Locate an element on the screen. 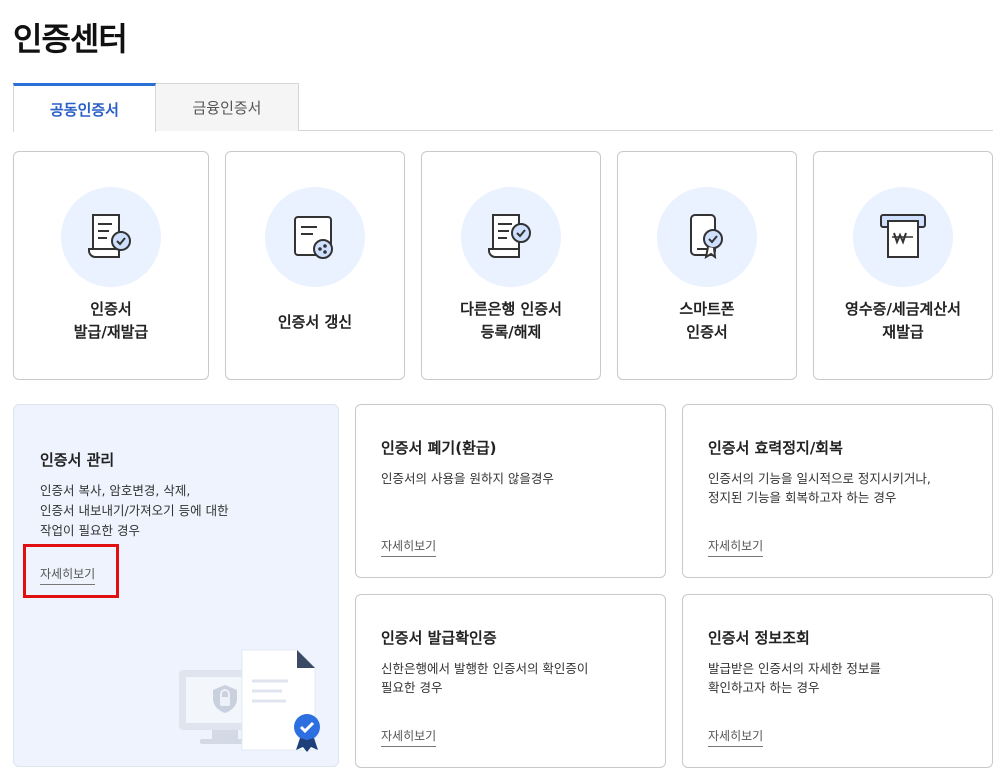 This screenshot has height=779, width=1002. tab-financial-certificate: 금융인증서 is located at coordinates (227, 107).